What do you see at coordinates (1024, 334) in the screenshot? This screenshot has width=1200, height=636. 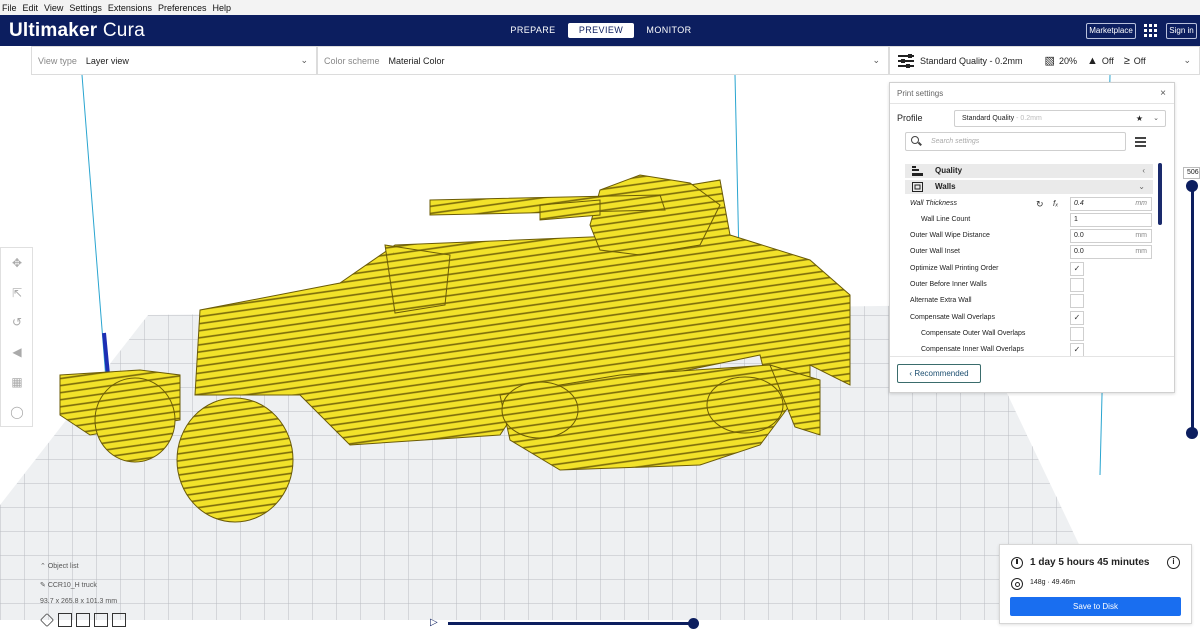 I see `setting-compensate-outer-overlaps: Compensate Outer Wall Overlaps` at bounding box center [1024, 334].